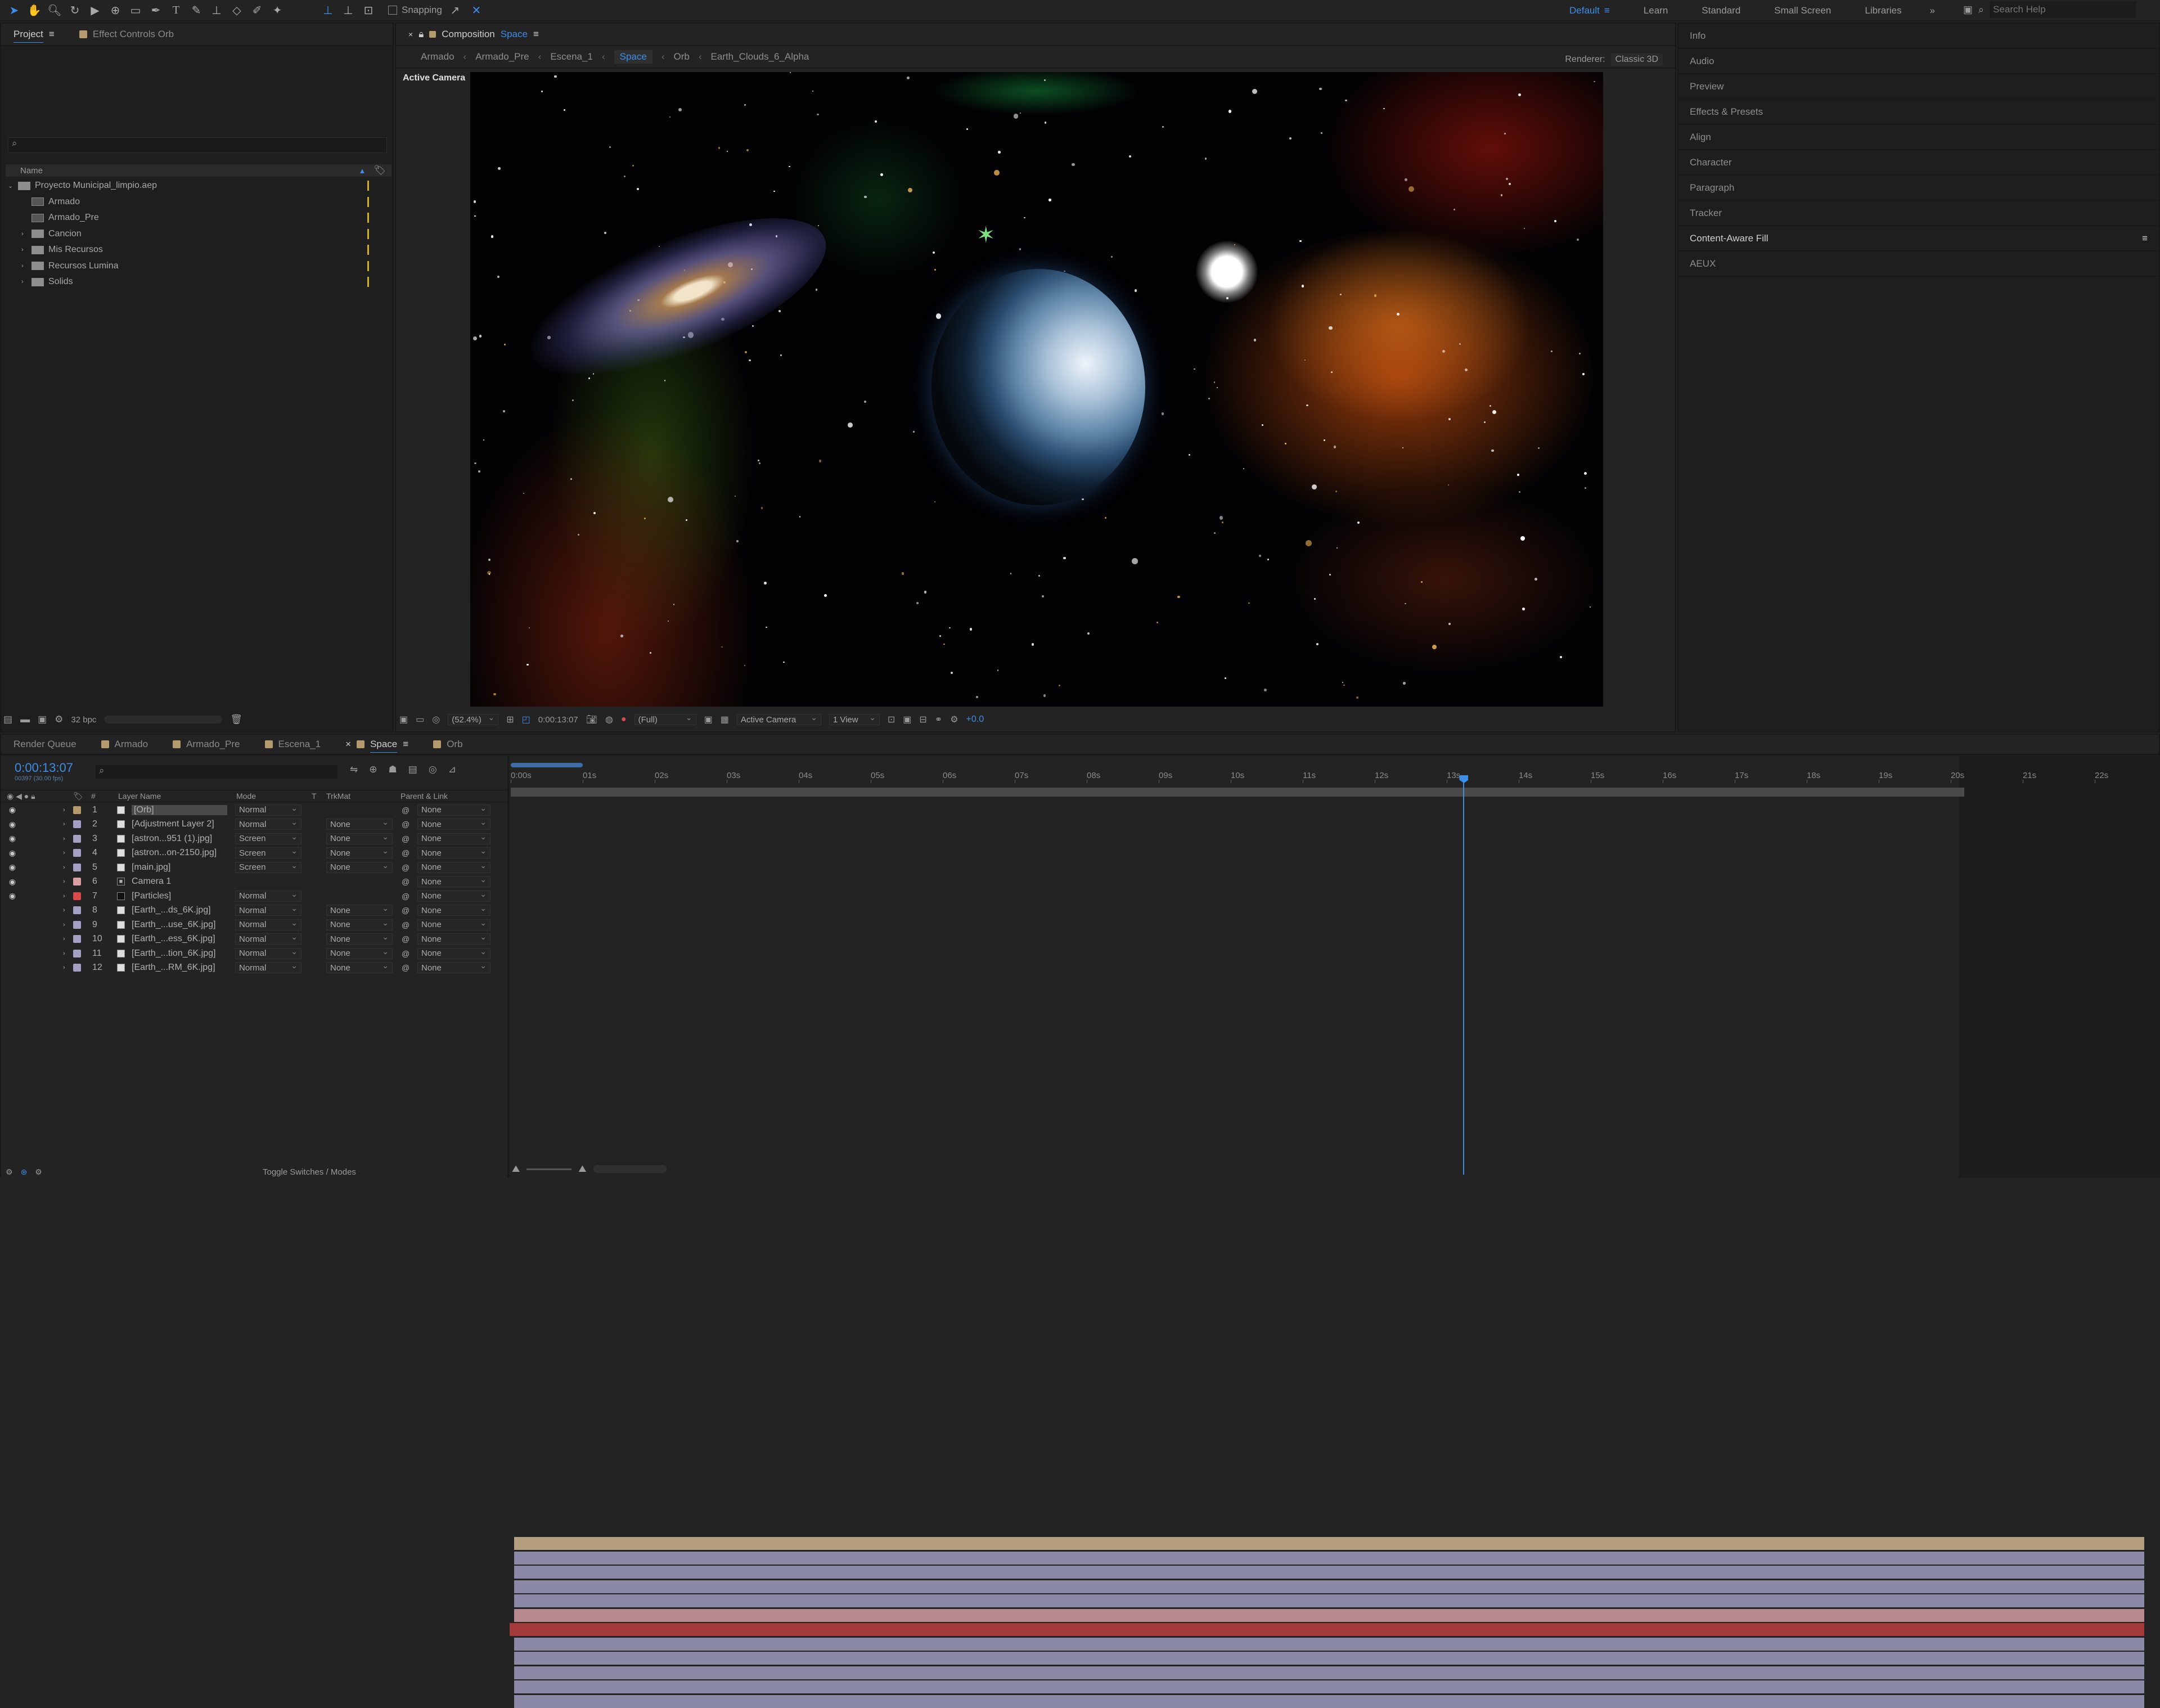 The width and height of the screenshot is (2160, 1708). I want to click on rectangle-tool-icon: ▭, so click(135, 11).